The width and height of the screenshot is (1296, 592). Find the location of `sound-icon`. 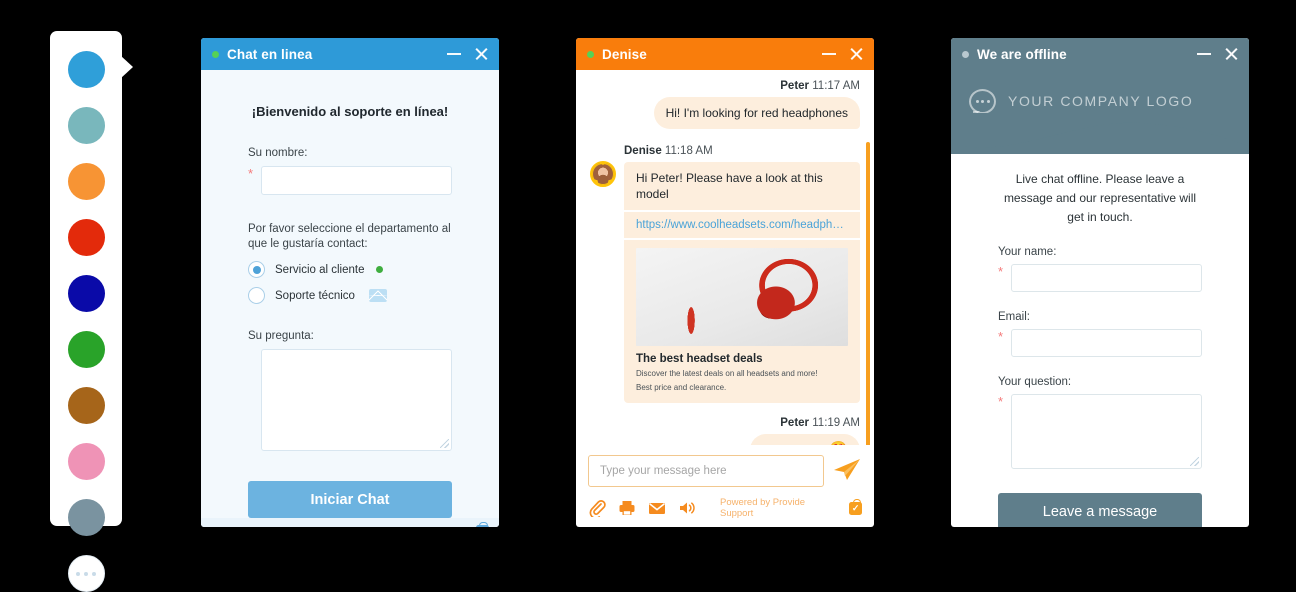

sound-icon is located at coordinates (687, 508).